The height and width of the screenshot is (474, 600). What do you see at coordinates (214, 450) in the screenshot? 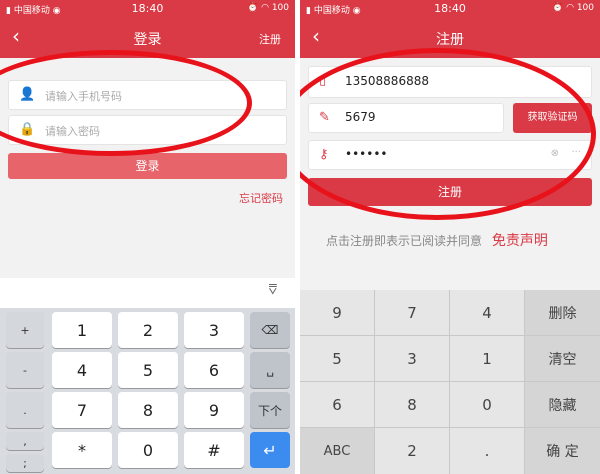
I see `key-hash: #` at bounding box center [214, 450].